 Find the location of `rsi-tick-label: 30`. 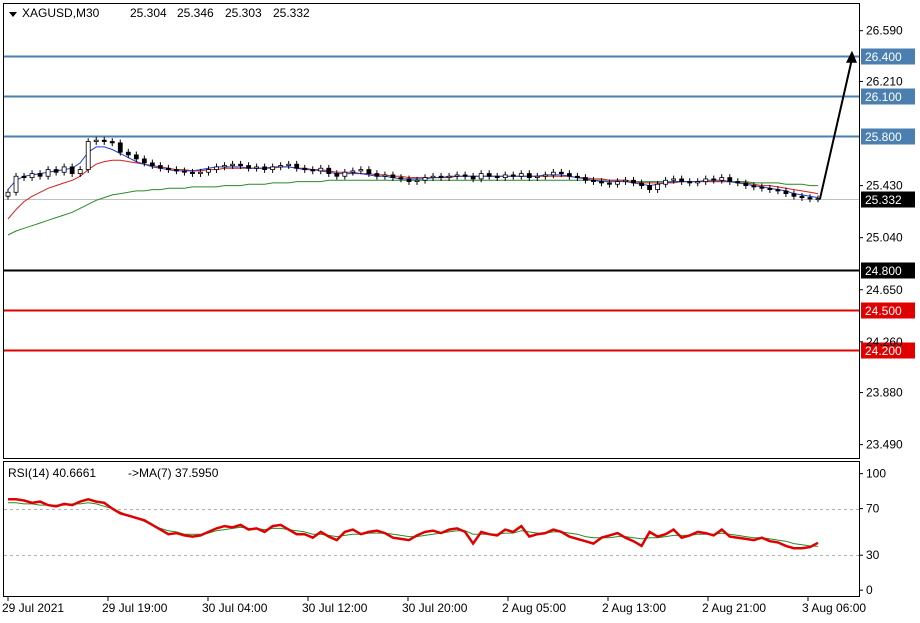

rsi-tick-label: 30 is located at coordinates (873, 555).